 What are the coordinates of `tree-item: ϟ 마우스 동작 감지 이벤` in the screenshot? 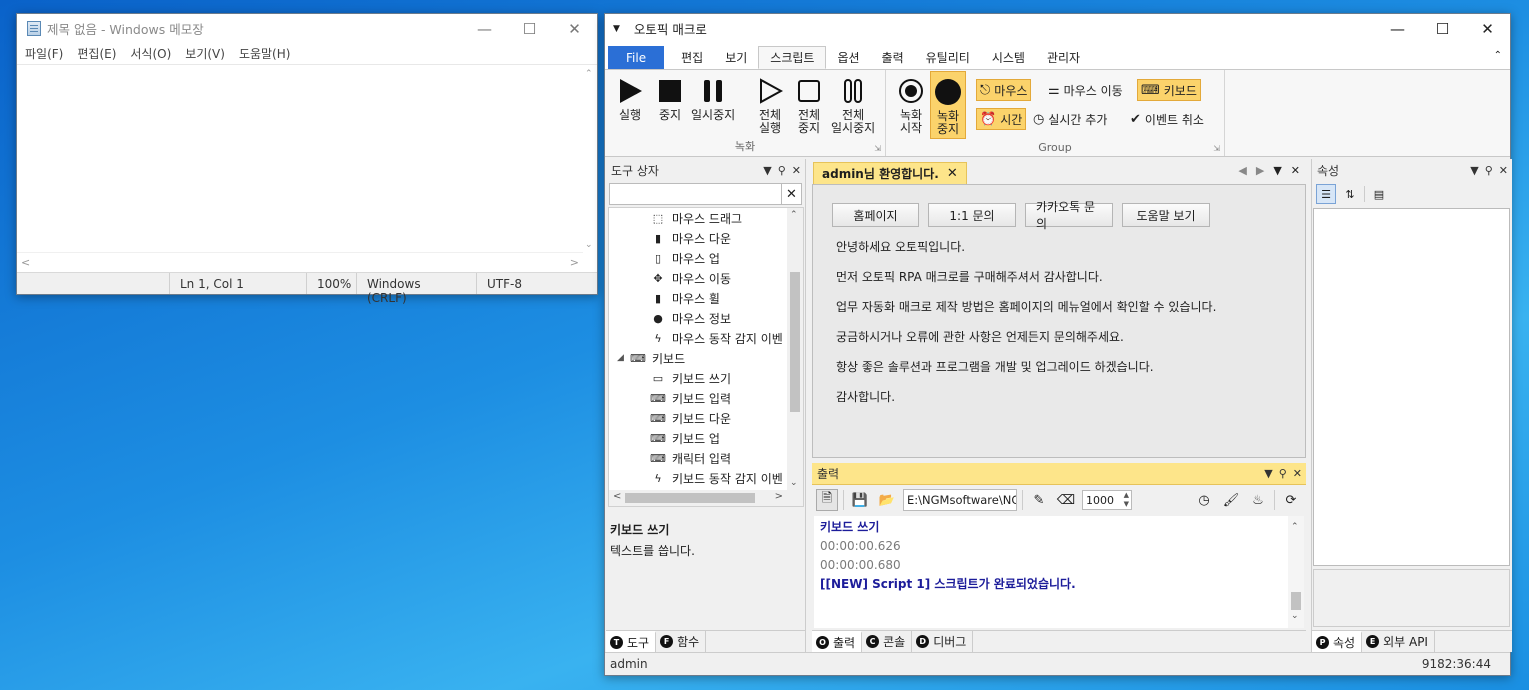 It's located at (706, 338).